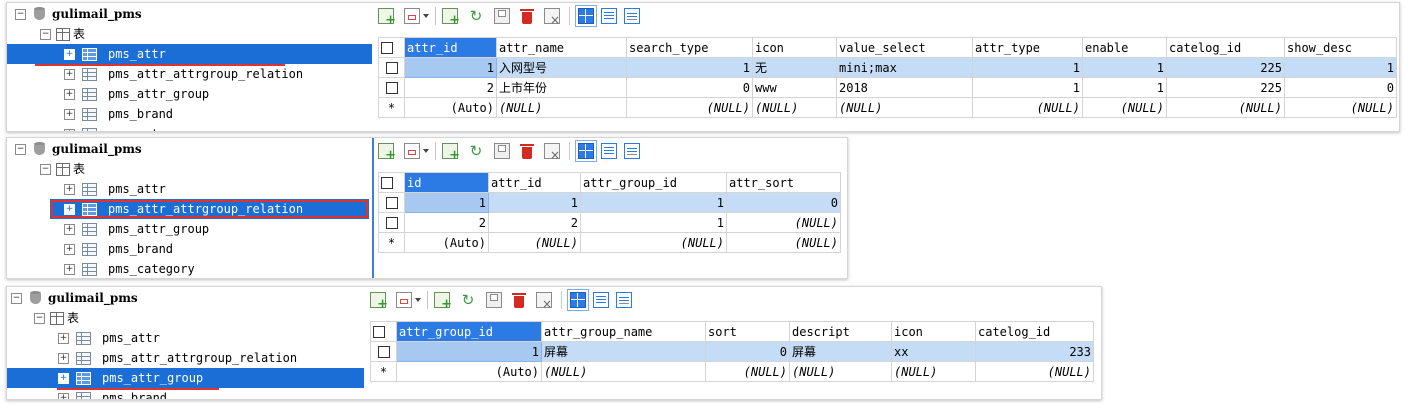 Image resolution: width=1414 pixels, height=410 pixels. Describe the element at coordinates (689, 47) in the screenshot. I see `column-header: search_type` at that location.